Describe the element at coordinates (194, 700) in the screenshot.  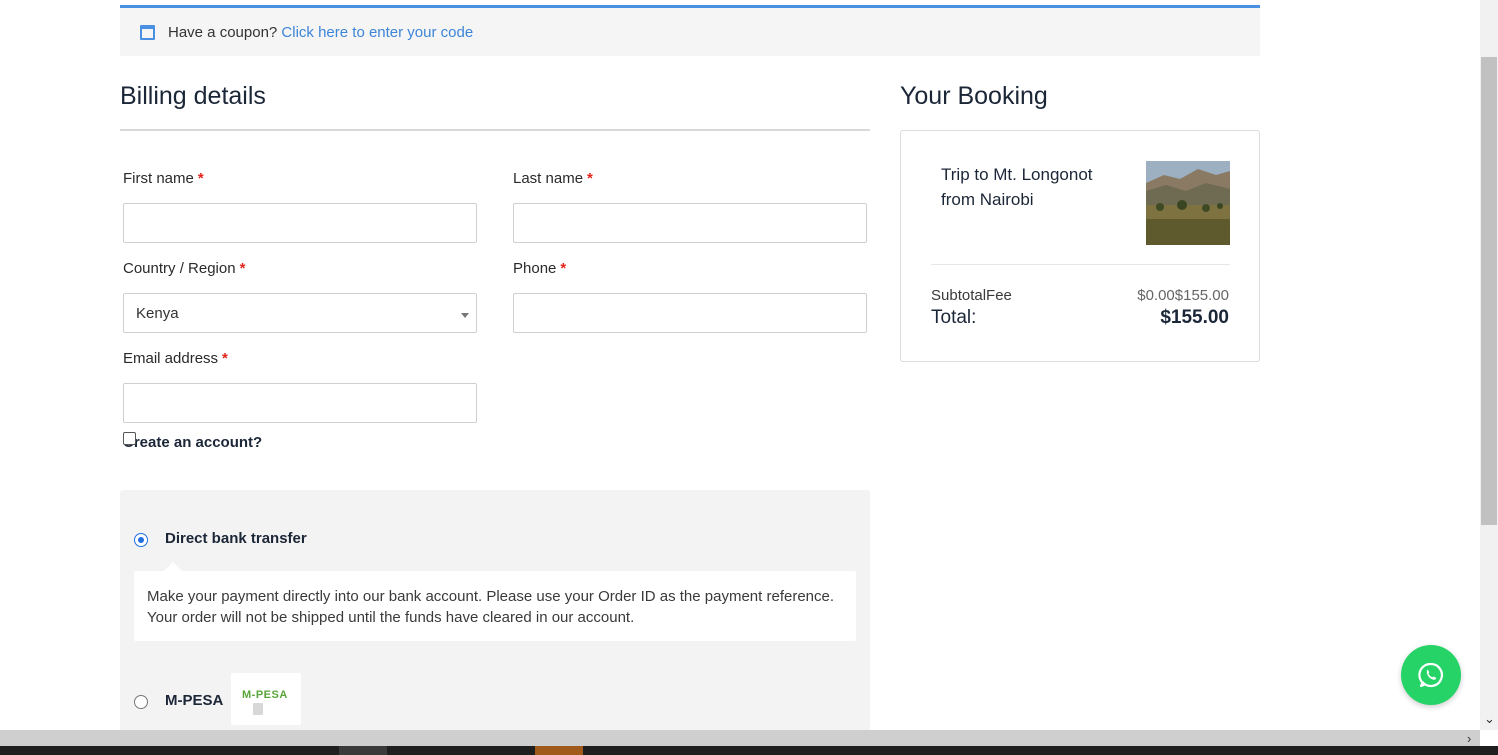
I see `payment-label-mpesa: M-PESA` at that location.